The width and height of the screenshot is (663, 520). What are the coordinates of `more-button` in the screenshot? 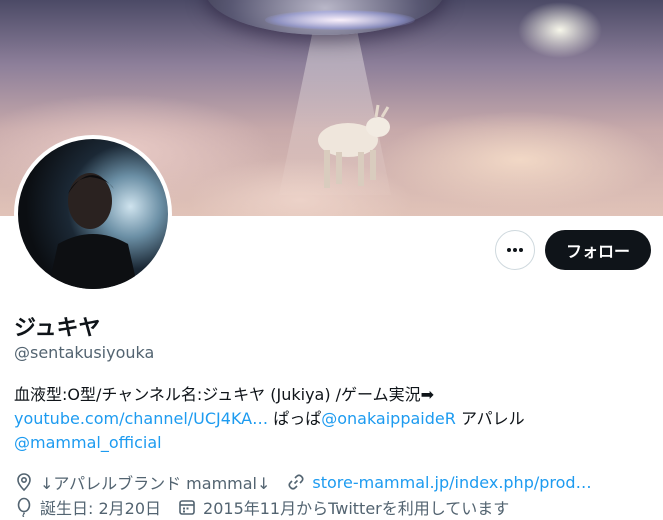 It's located at (515, 250).